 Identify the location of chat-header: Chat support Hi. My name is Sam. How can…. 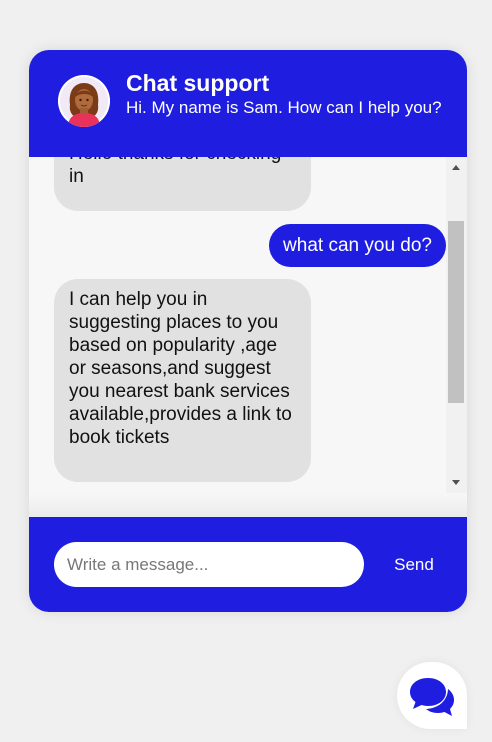
(248, 103).